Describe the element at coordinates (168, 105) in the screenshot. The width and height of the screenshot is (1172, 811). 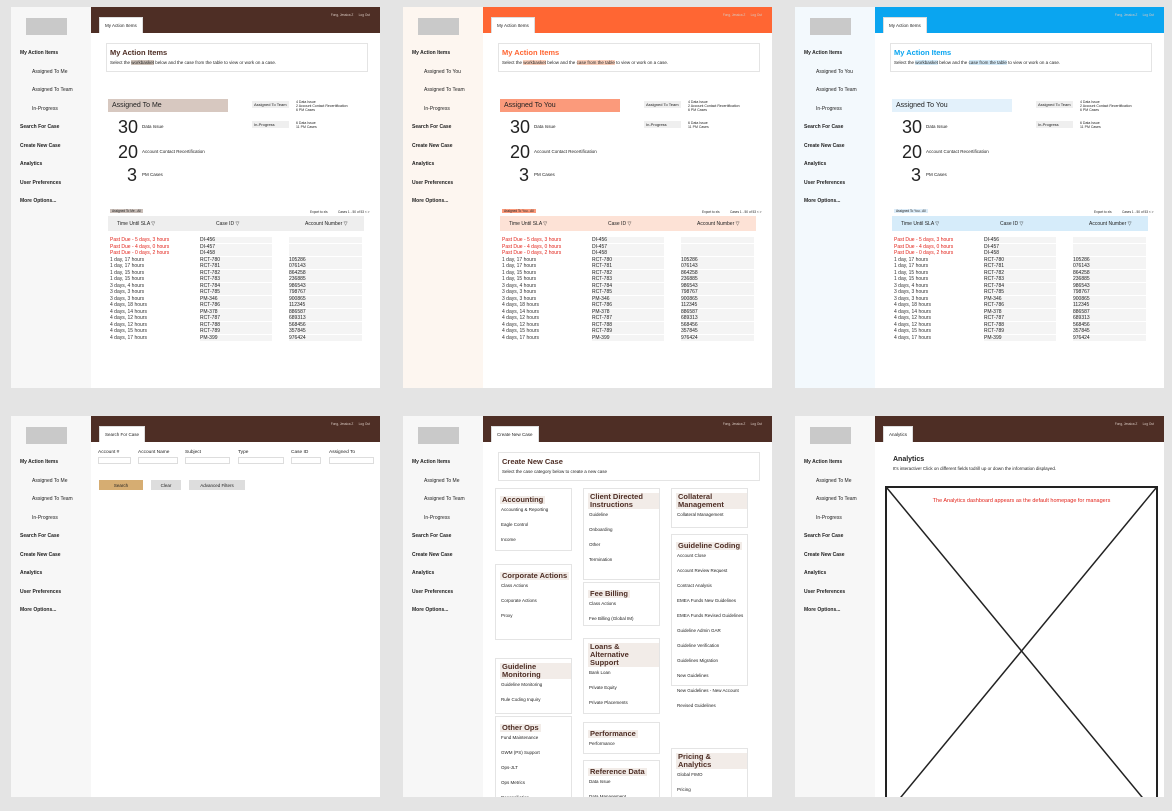
I see `workbasket-header: Assigned To Me` at that location.